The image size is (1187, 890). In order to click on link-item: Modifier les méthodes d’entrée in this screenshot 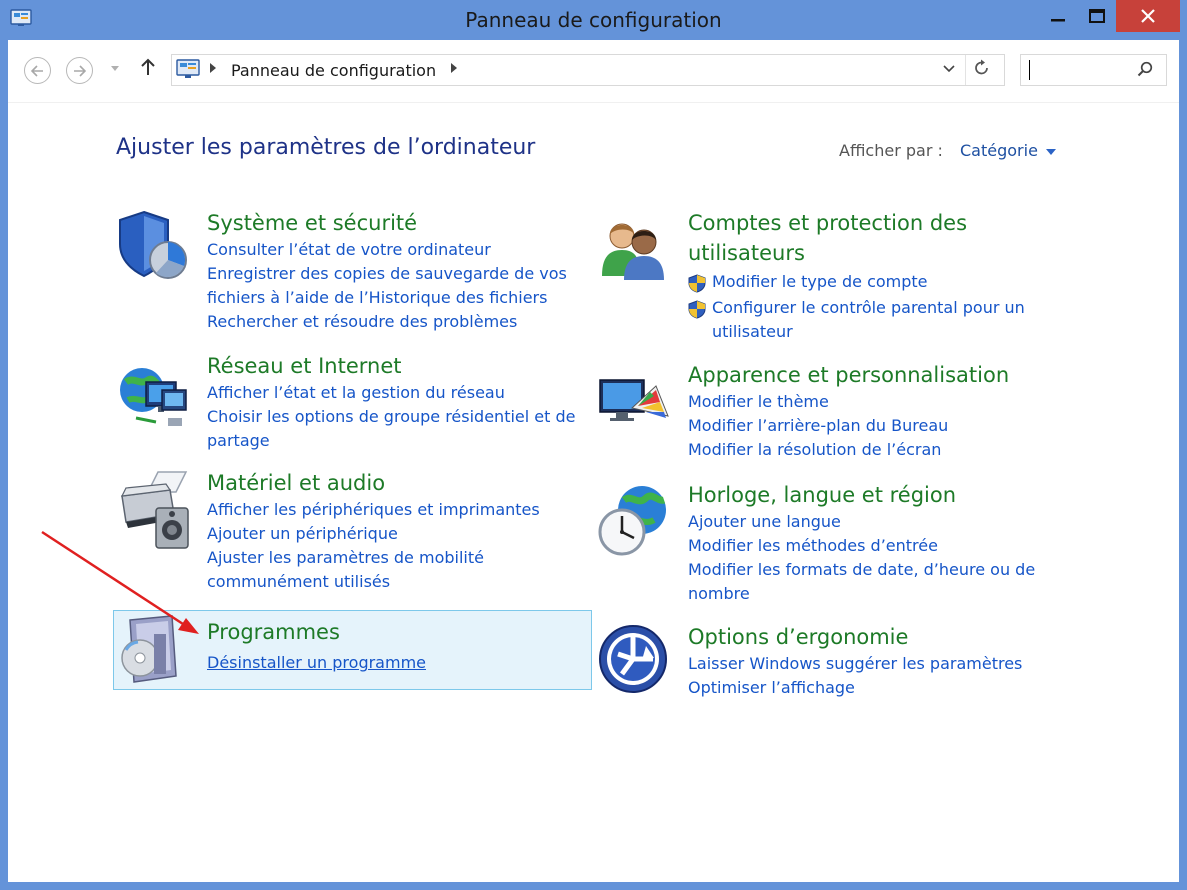, I will do `click(861, 546)`.